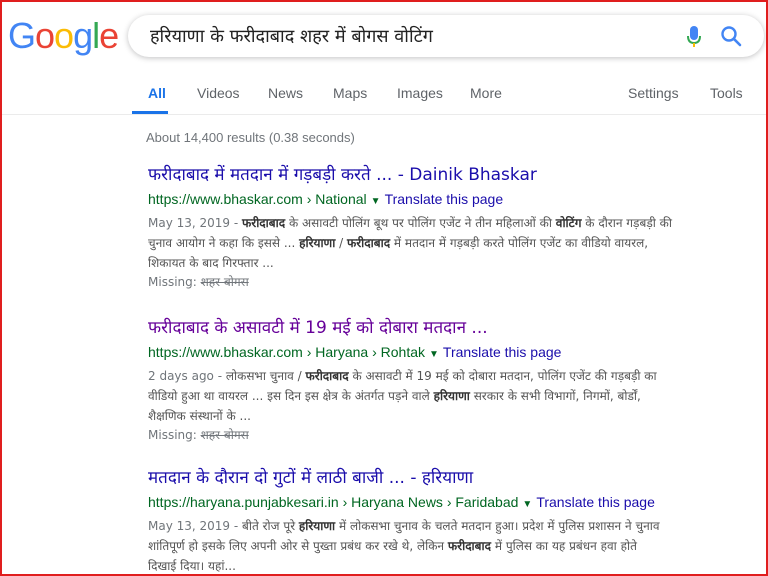 The image size is (768, 576). Describe the element at coordinates (285, 99) in the screenshot. I see `tab-news: News` at that location.